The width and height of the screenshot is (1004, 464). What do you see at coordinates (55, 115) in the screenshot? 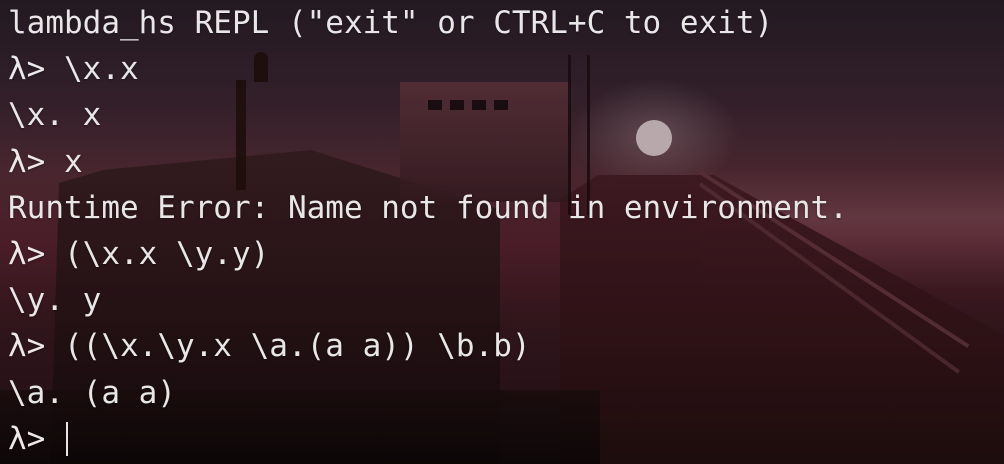
I see `output-line: \x. x` at bounding box center [55, 115].